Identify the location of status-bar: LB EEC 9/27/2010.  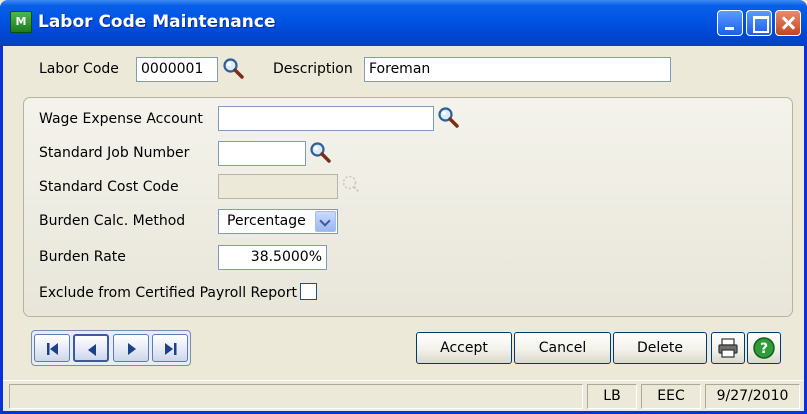
(403, 395).